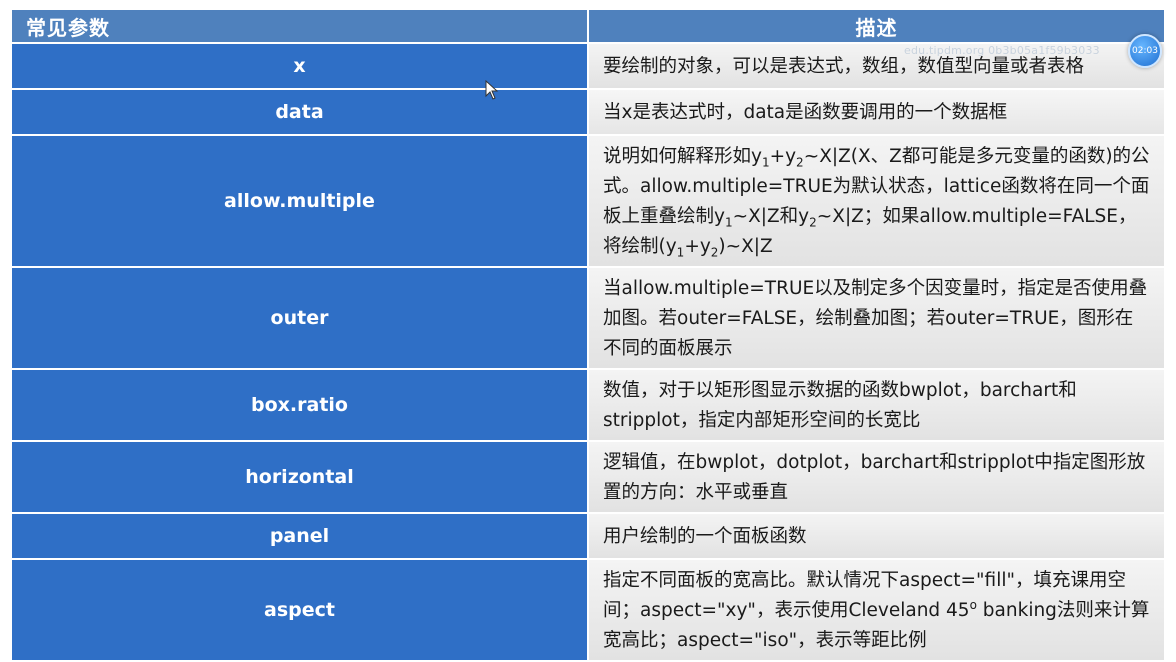  What do you see at coordinates (299, 201) in the screenshot?
I see `param-name: allow.multiple` at bounding box center [299, 201].